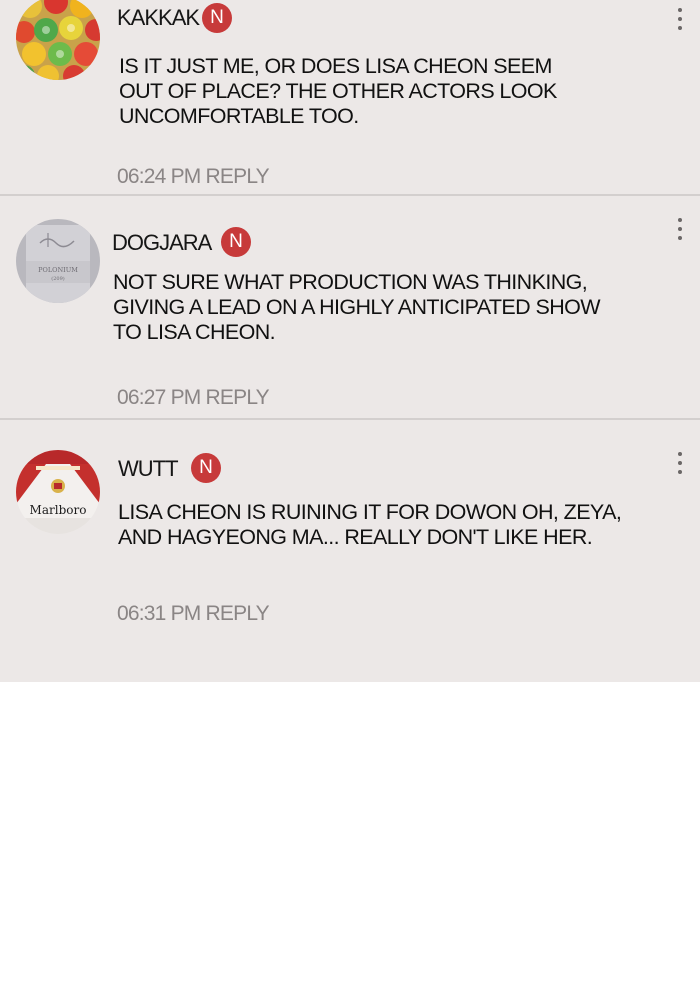 This screenshot has height=1000, width=700. I want to click on candy-avatar, so click(58, 40).